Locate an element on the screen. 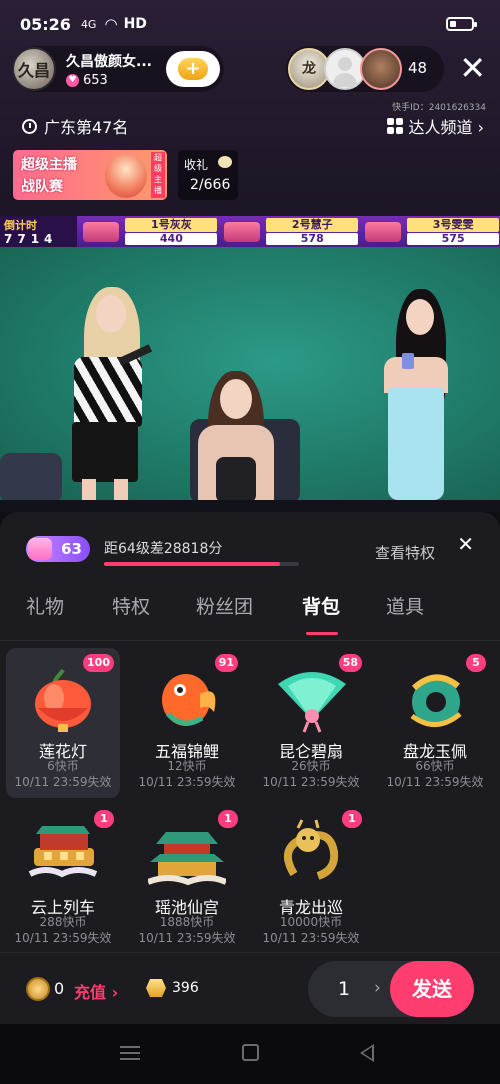  level-progress-text: 距64级差28818分 is located at coordinates (163, 549).